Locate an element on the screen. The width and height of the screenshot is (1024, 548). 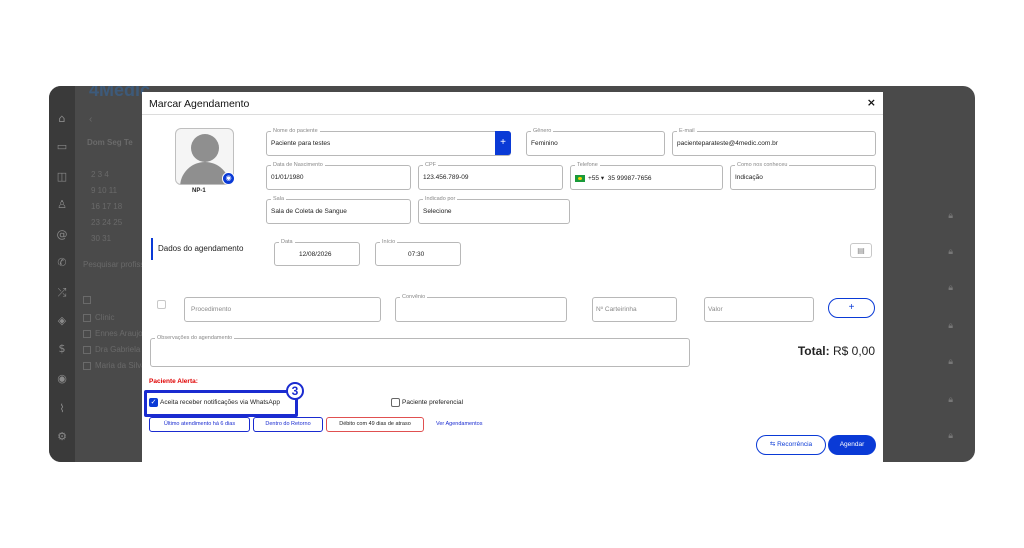
calendar-icon: ▭ is located at coordinates (62, 147).